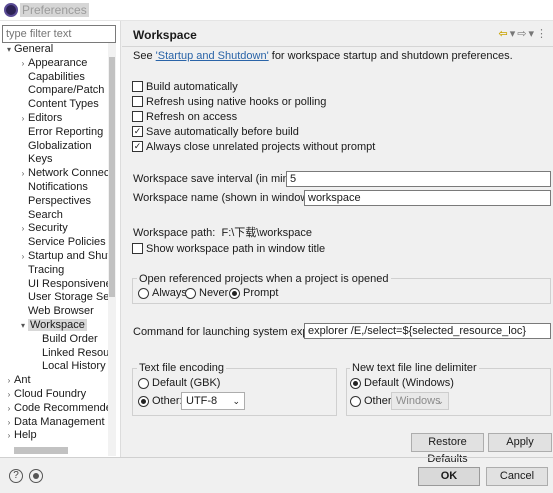  Describe the element at coordinates (41, 450) in the screenshot. I see `tree-horizontal-scrollbar-thumb` at that location.